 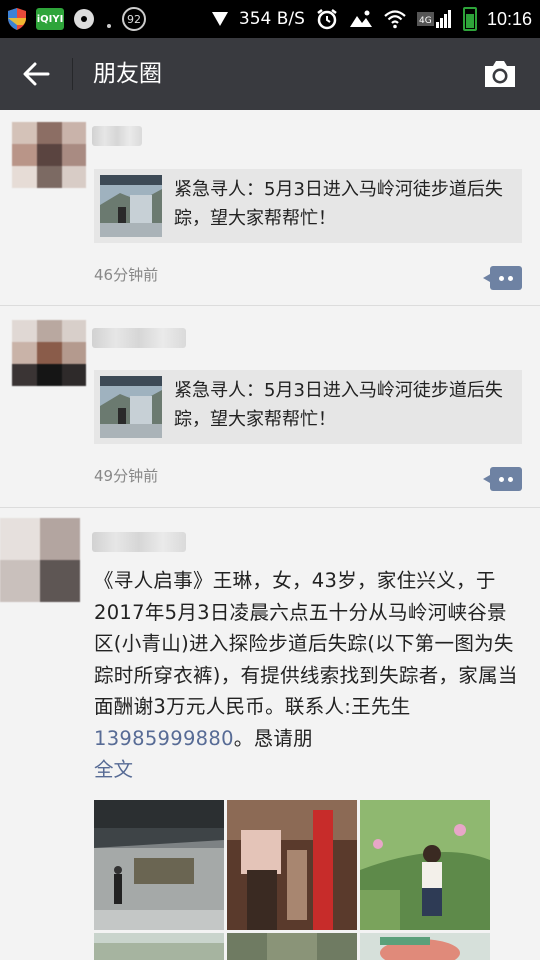 I want to click on arrow-left-icon, so click(x=36, y=74).